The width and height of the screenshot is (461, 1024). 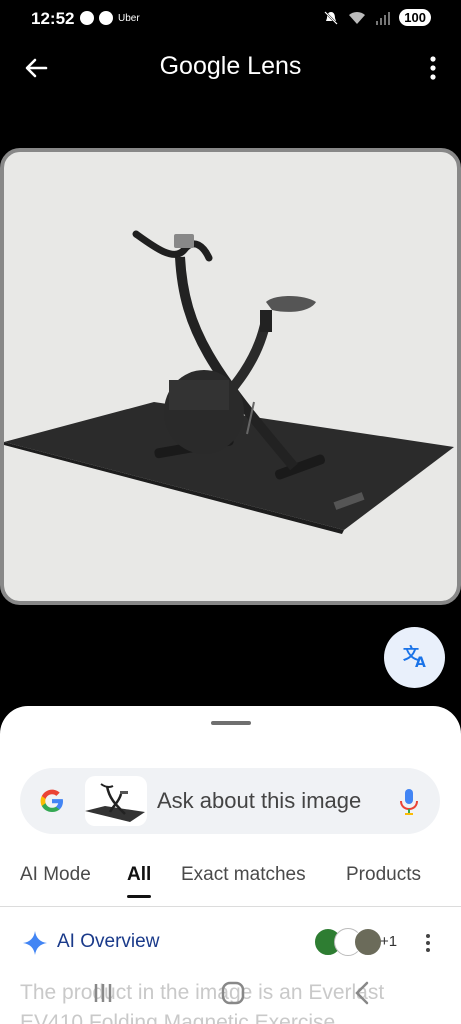 I want to click on microphone-icon, so click(x=409, y=802).